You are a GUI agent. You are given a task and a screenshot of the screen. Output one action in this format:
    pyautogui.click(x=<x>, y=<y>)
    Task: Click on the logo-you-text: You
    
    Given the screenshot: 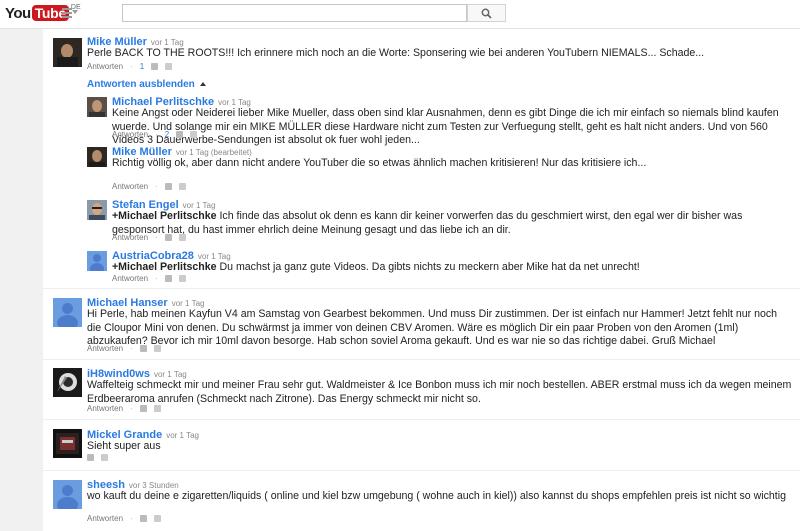 What is the action you would take?
    pyautogui.click(x=18, y=13)
    